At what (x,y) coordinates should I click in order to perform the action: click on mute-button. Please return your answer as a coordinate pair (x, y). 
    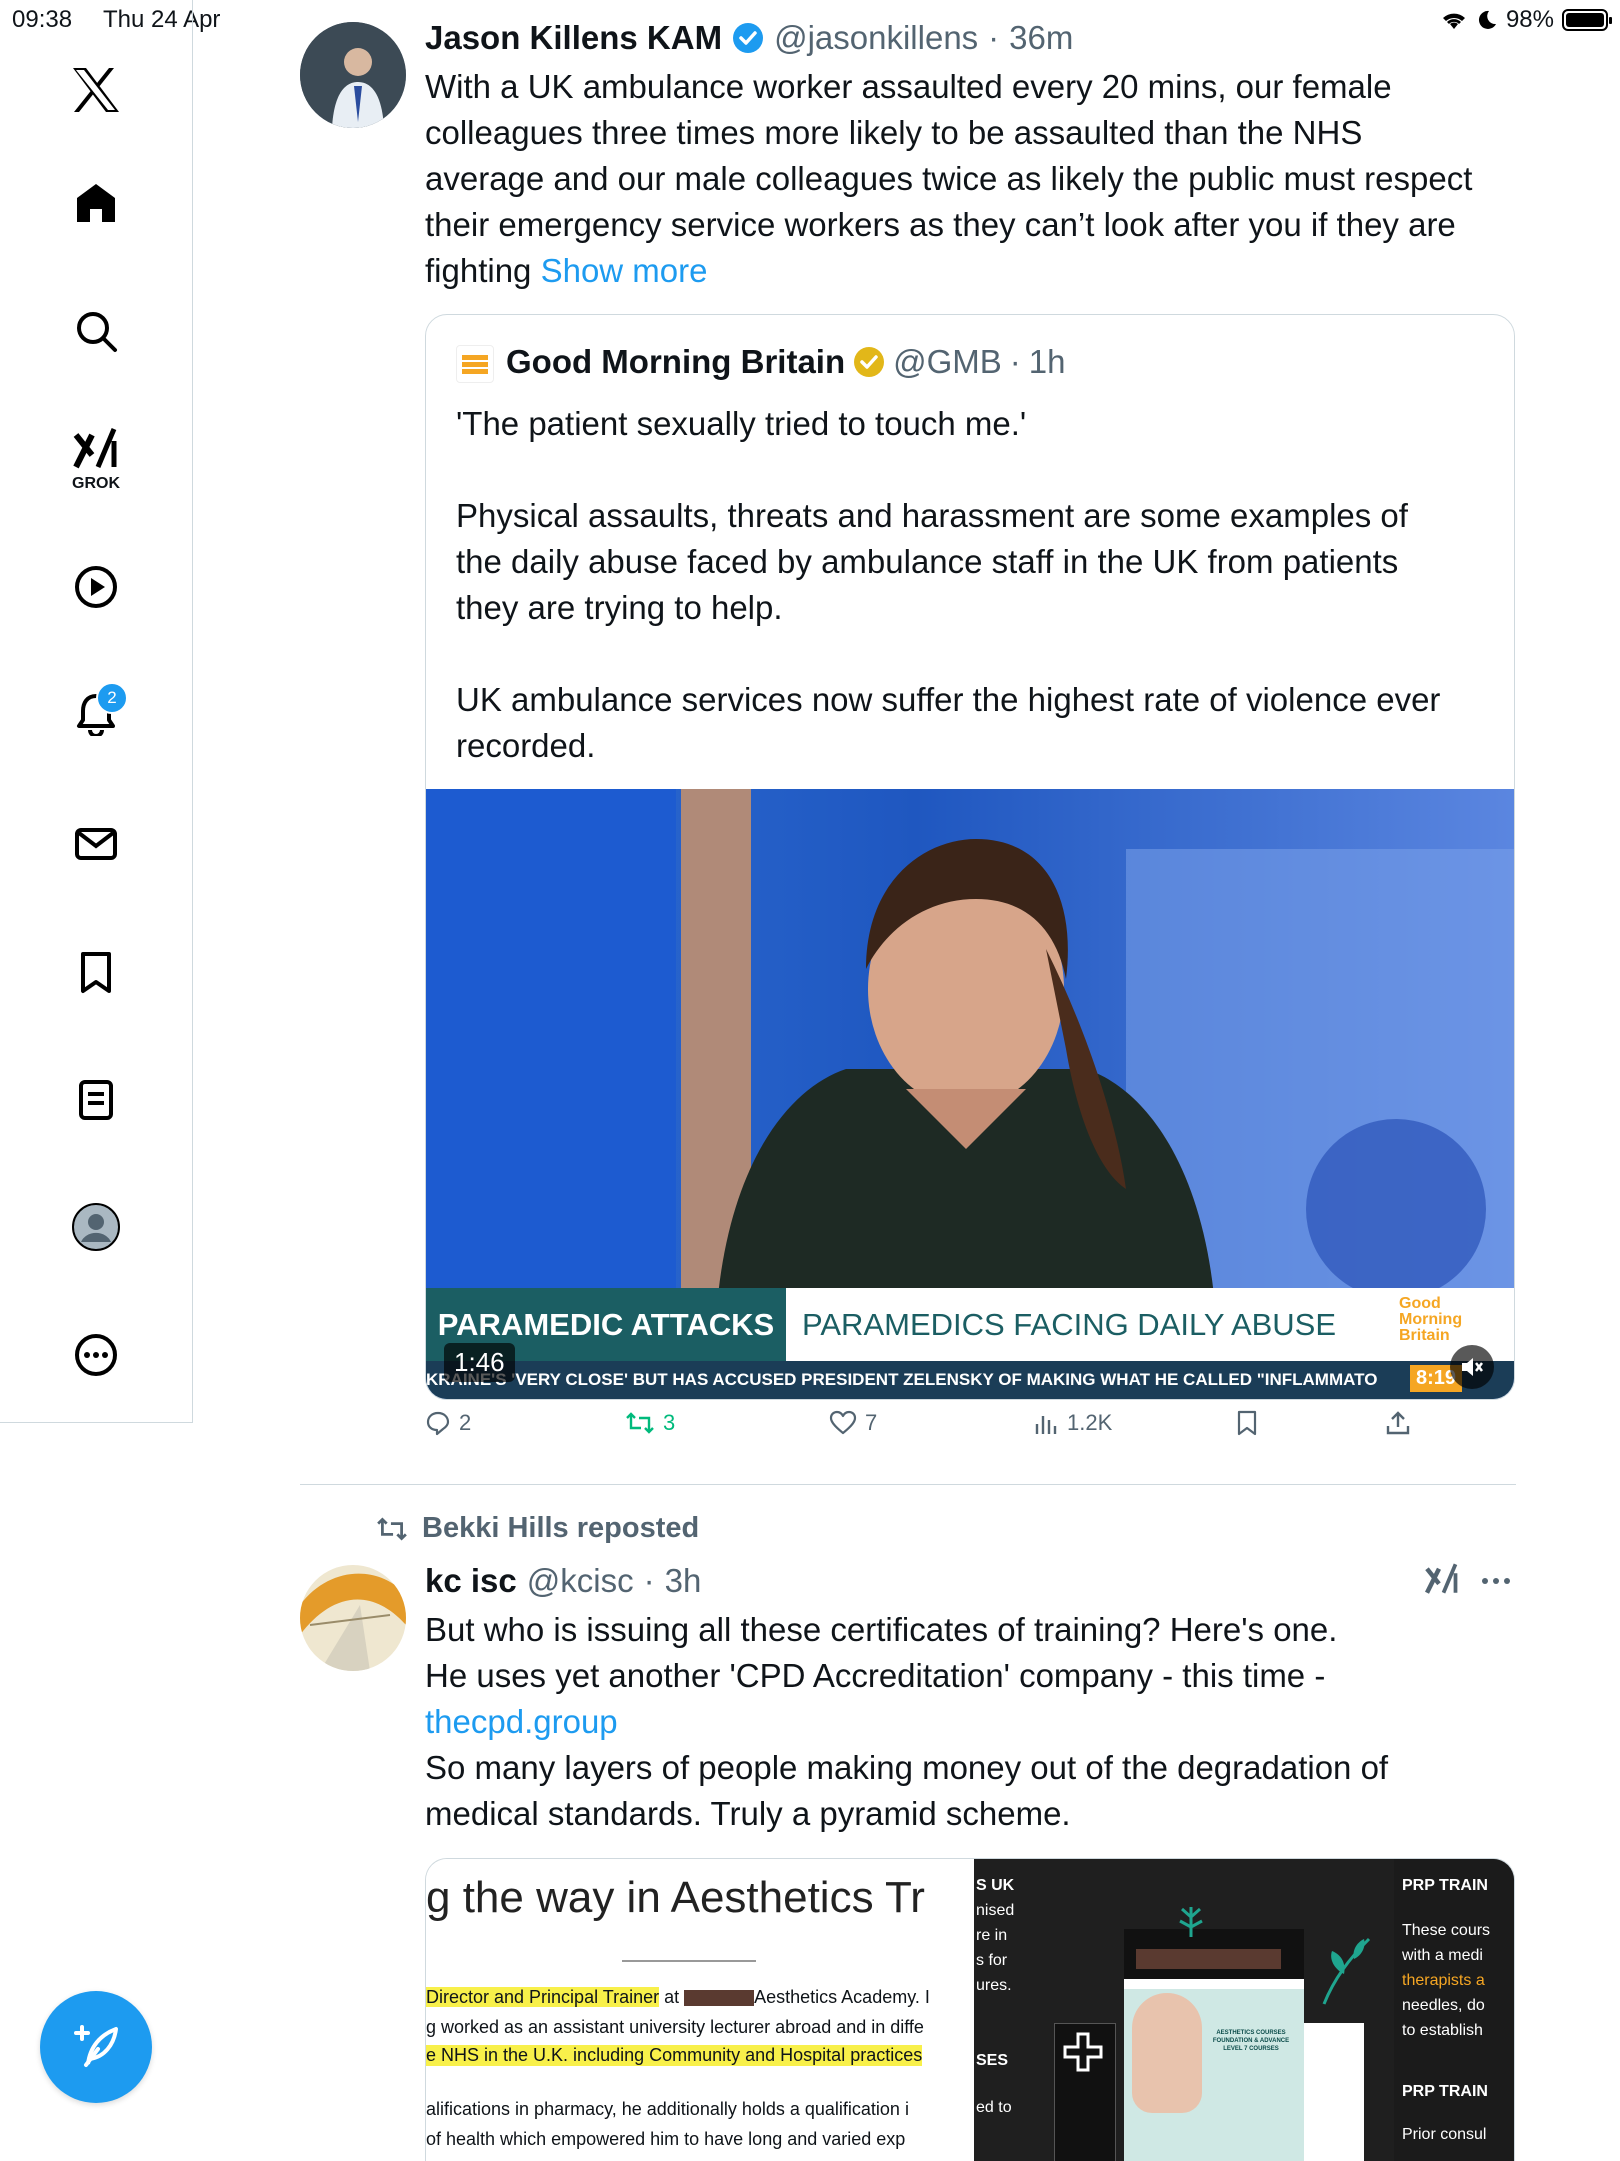
    Looking at the image, I should click on (1472, 1367).